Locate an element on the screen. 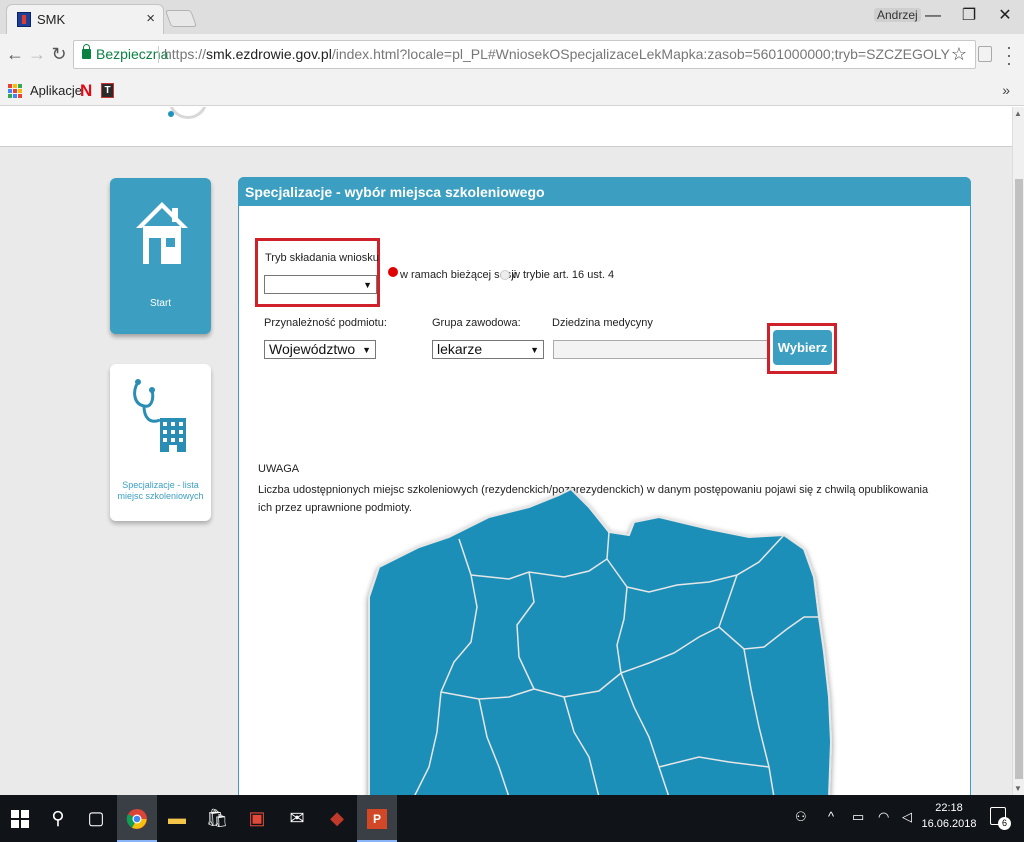  choose-button: Wybierz is located at coordinates (802, 347).